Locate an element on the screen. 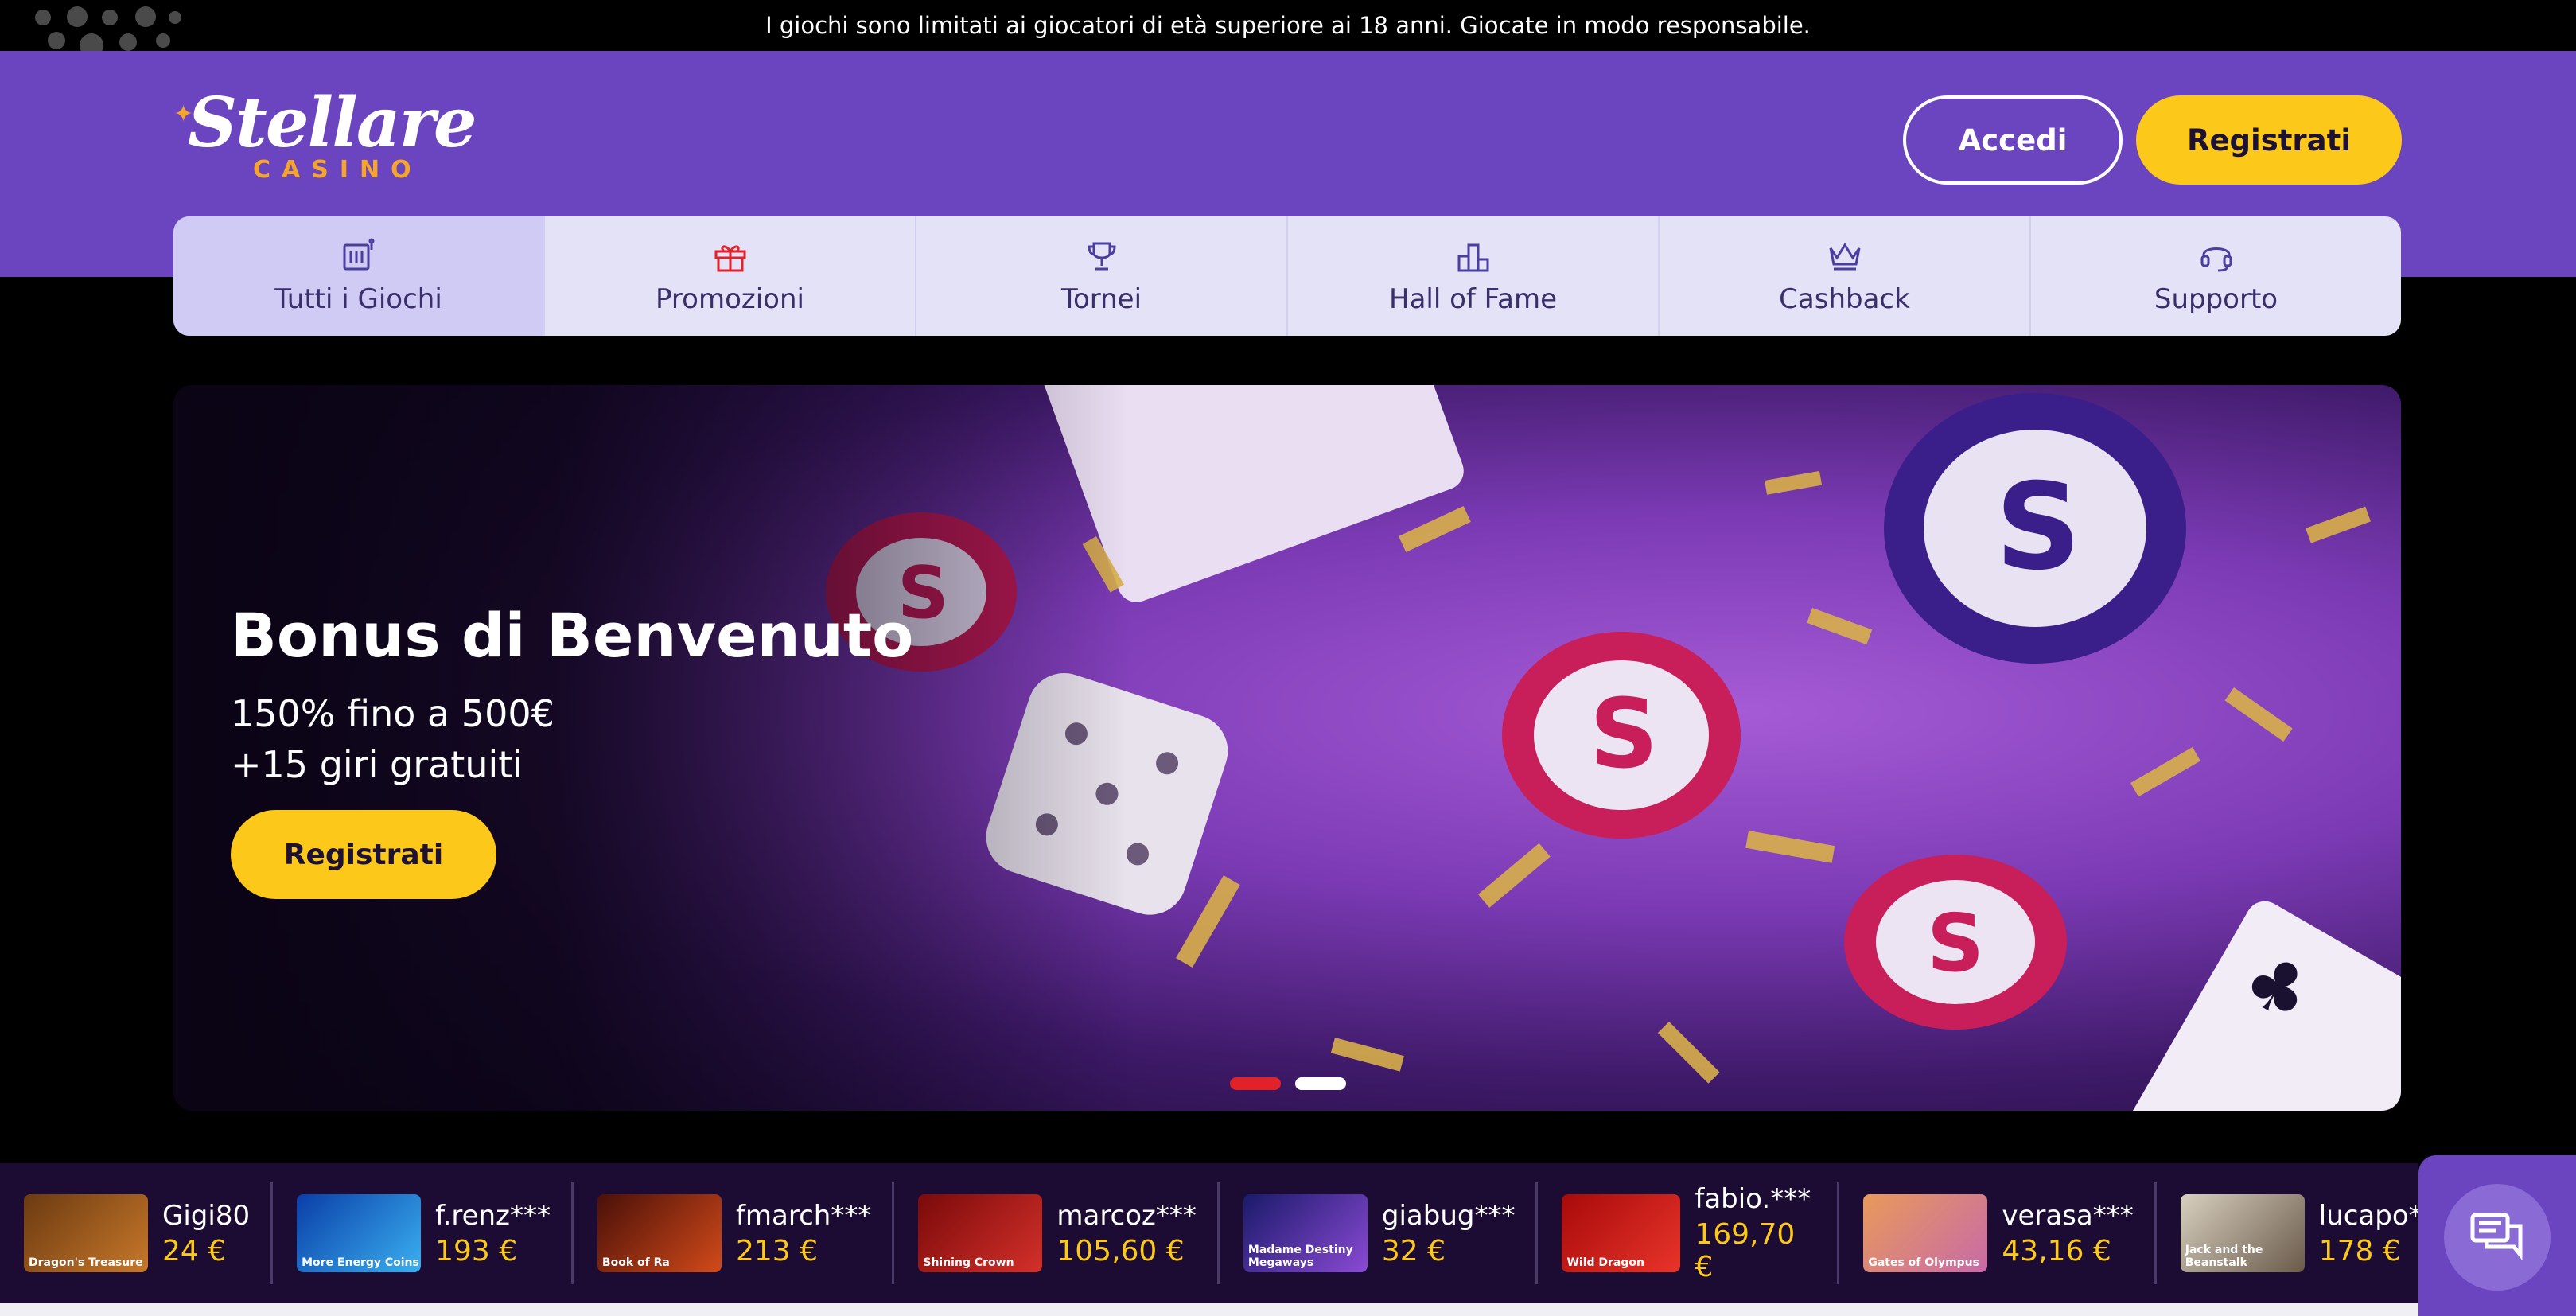 The image size is (2576, 1316). winner-item: Gates of Olympus verasa*** 43,16 € is located at coordinates (1998, 1233).